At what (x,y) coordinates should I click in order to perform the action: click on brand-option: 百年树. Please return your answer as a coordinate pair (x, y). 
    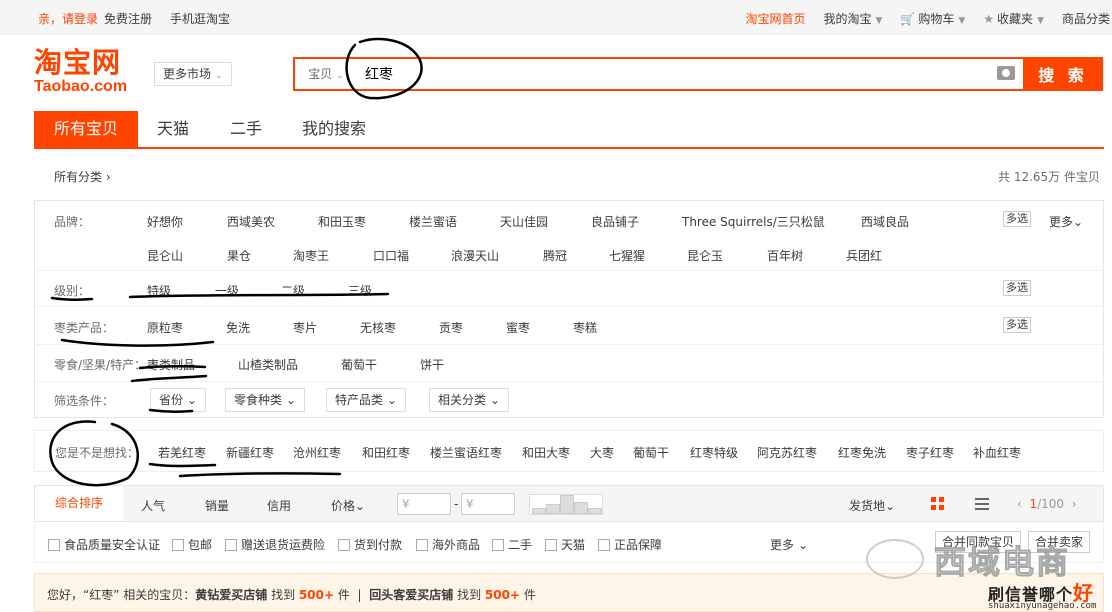
    Looking at the image, I should click on (785, 255).